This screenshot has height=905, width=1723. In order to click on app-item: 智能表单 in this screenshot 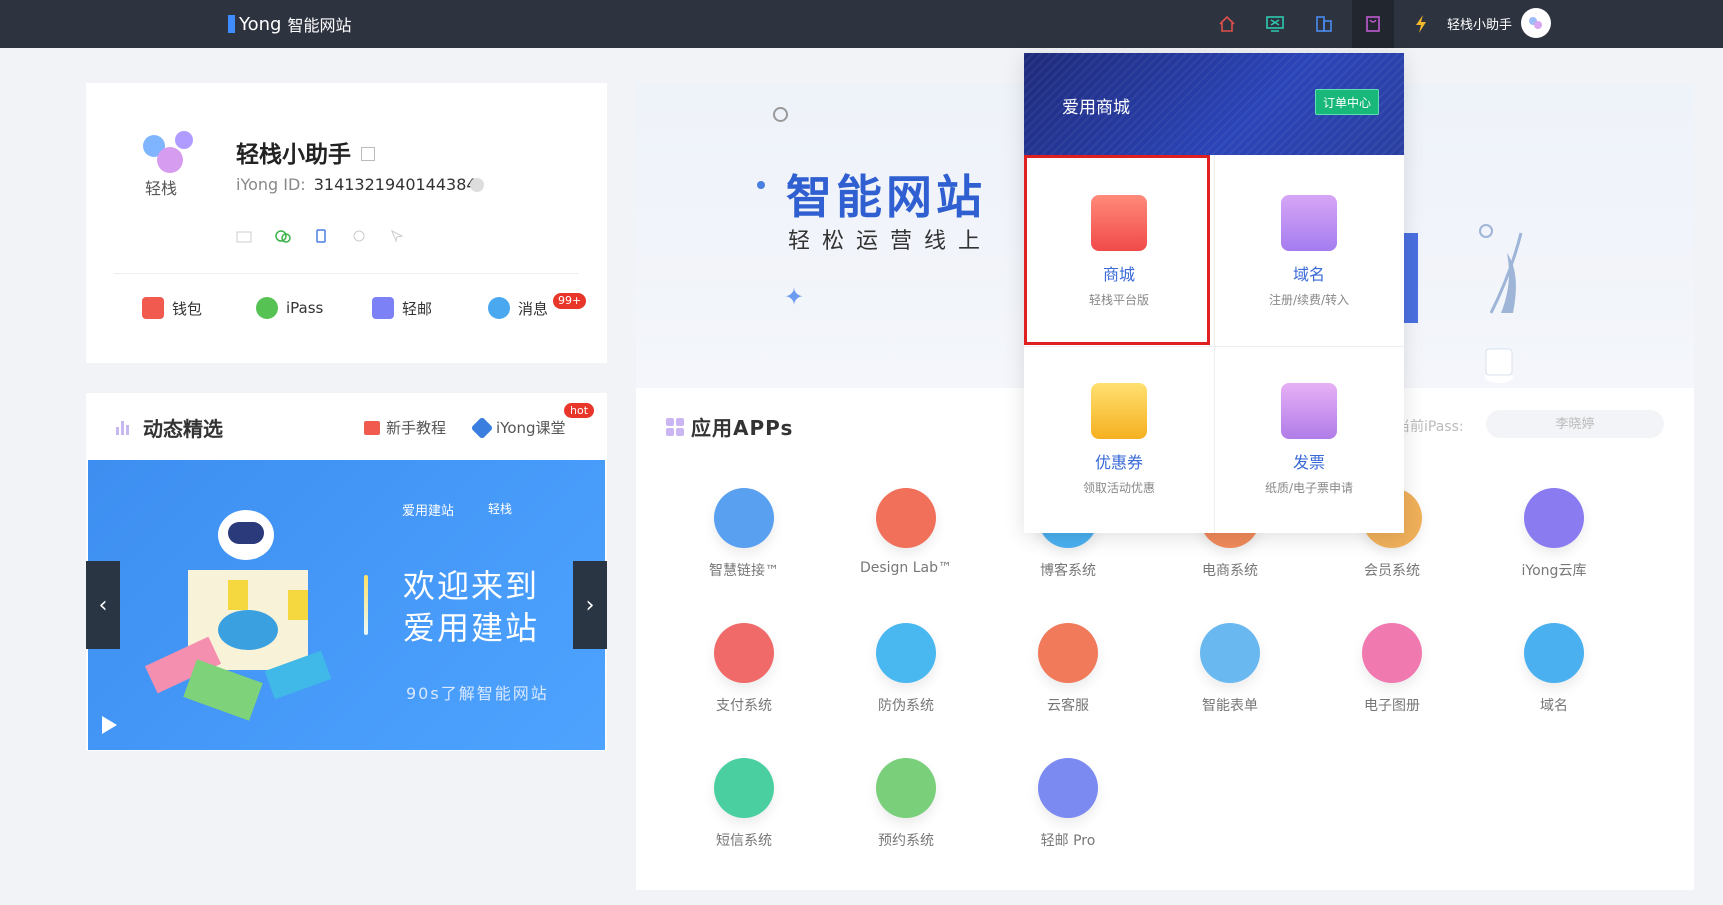, I will do `click(1230, 669)`.